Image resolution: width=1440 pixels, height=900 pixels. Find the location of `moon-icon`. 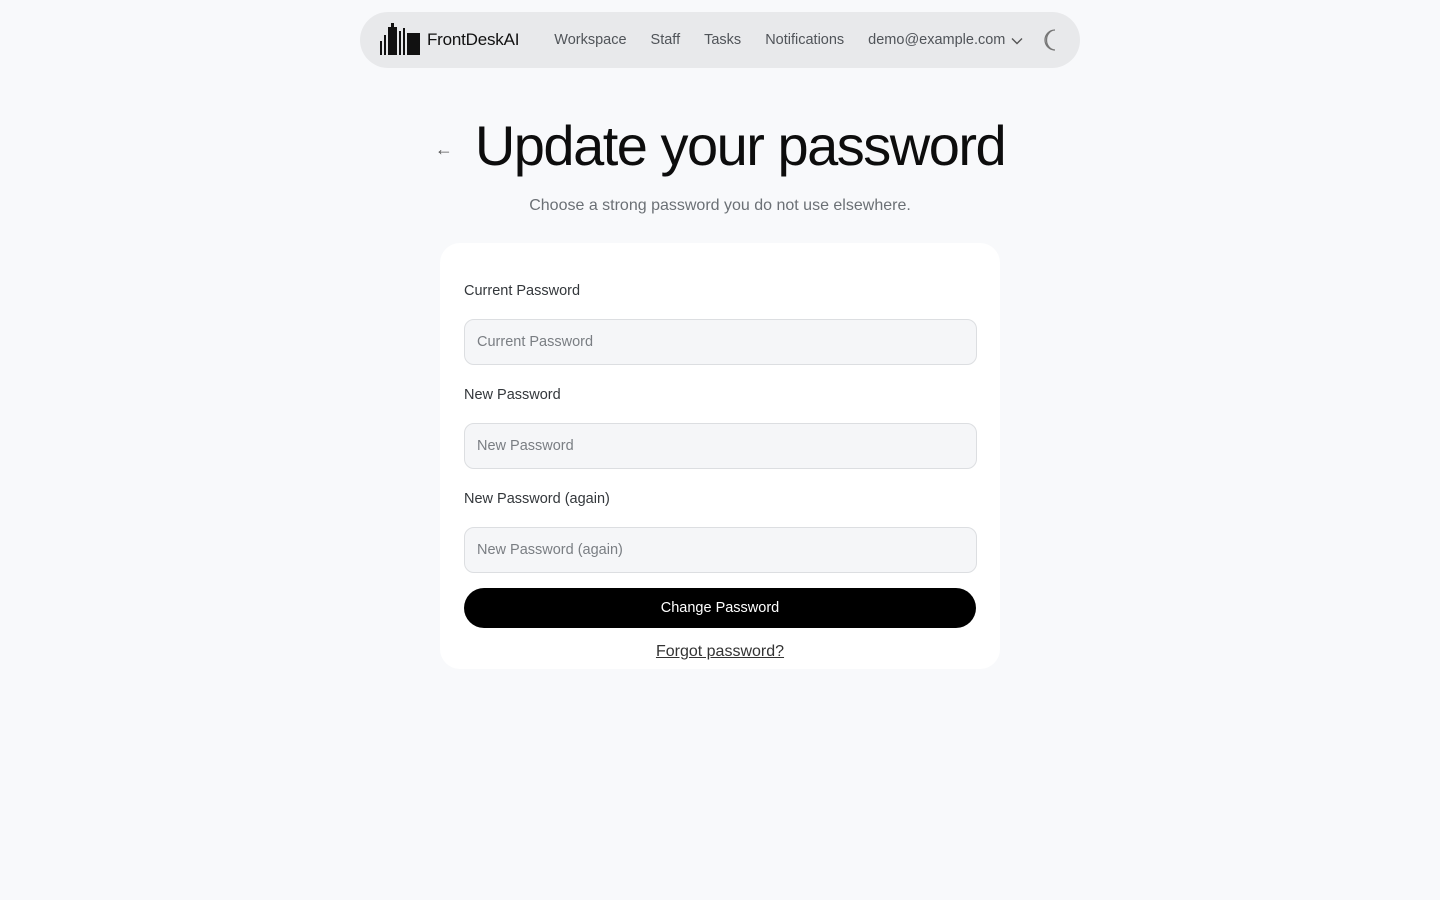

moon-icon is located at coordinates (1050, 40).